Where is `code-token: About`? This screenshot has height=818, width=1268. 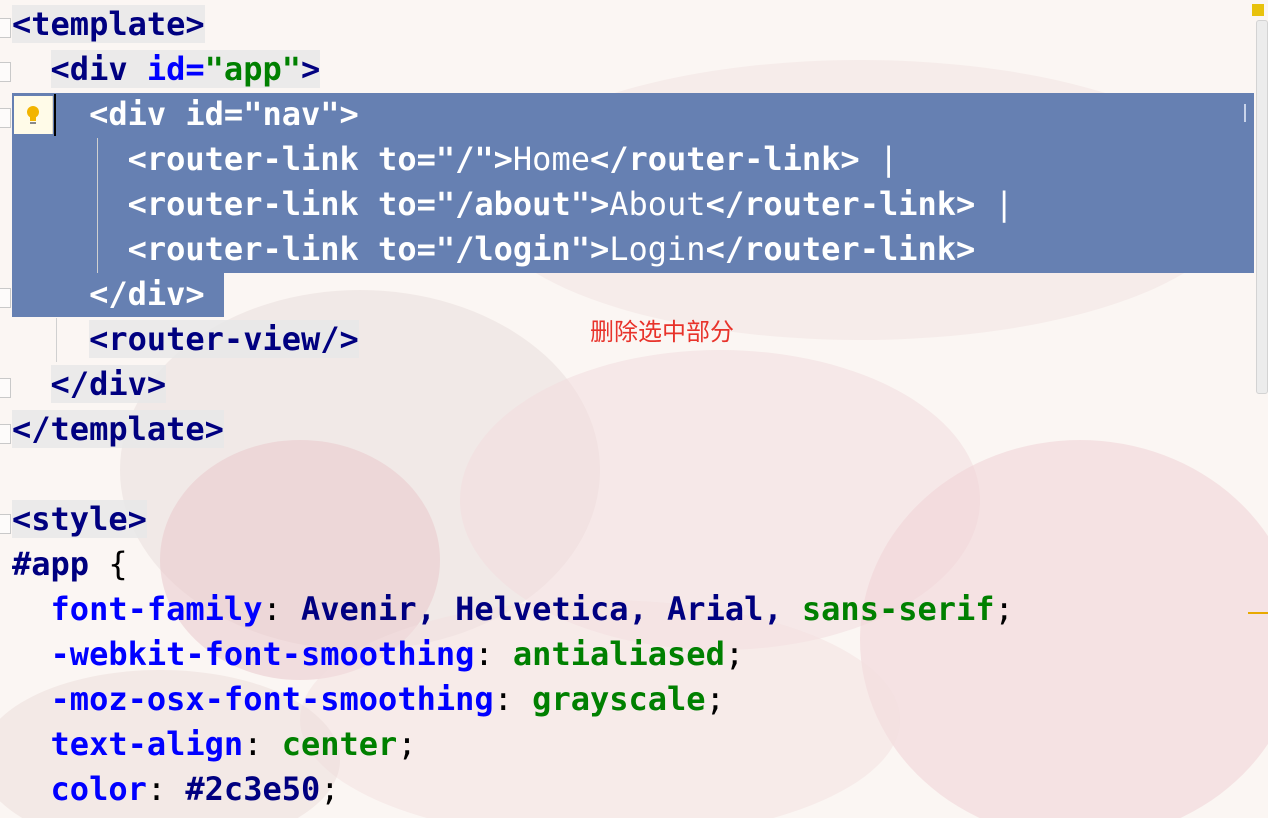 code-token: About is located at coordinates (657, 204).